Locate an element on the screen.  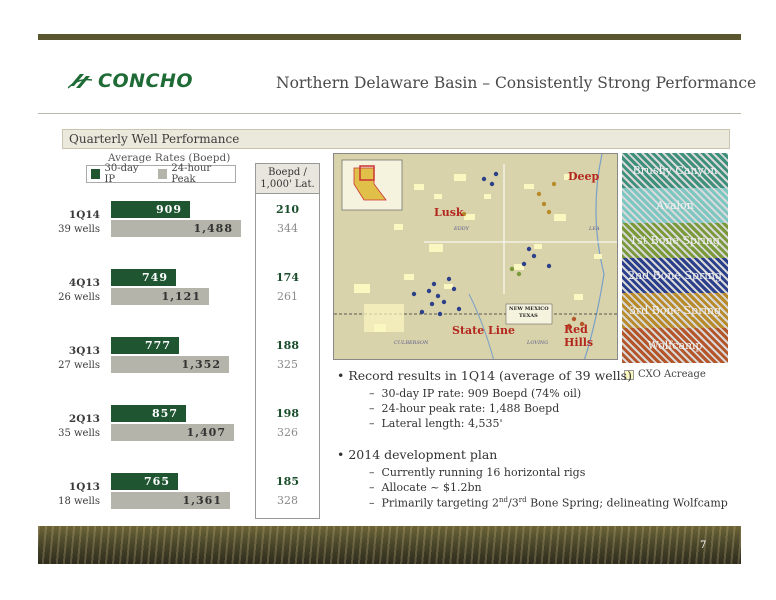
bullet-development-plan-text: 2014 development plan is located at coordinates (423, 454).